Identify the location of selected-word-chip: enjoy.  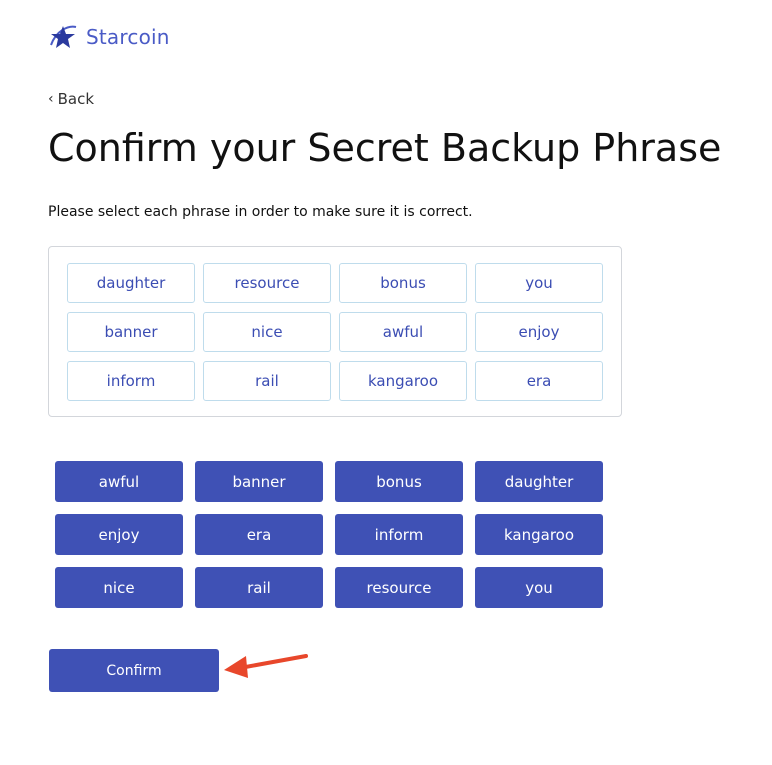
(539, 332).